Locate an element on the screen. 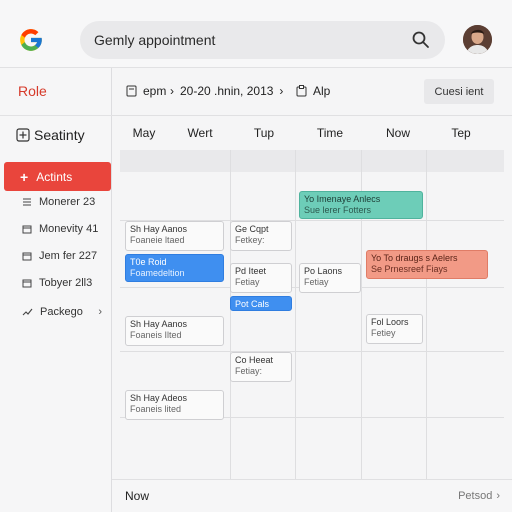  event-card: T0e Roid Foamedeltion is located at coordinates (174, 268).